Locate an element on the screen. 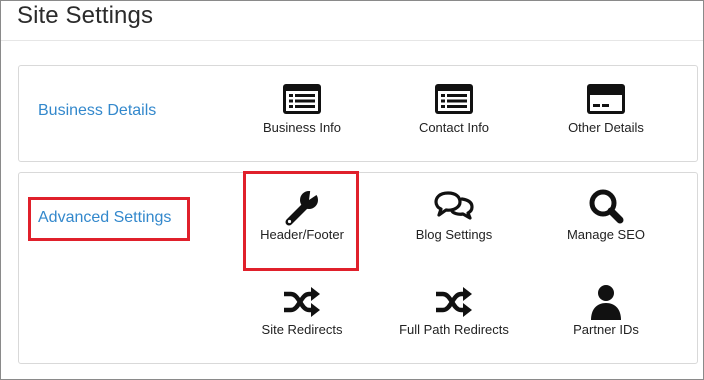 This screenshot has height=380, width=704. partner-ids-label: Partner IDs is located at coordinates (606, 329).